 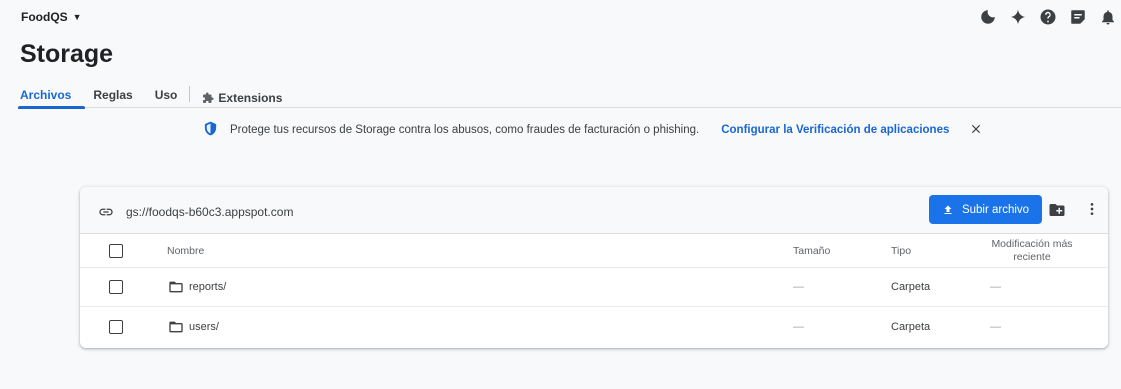 I want to click on project-name: FoodQS, so click(x=44, y=17).